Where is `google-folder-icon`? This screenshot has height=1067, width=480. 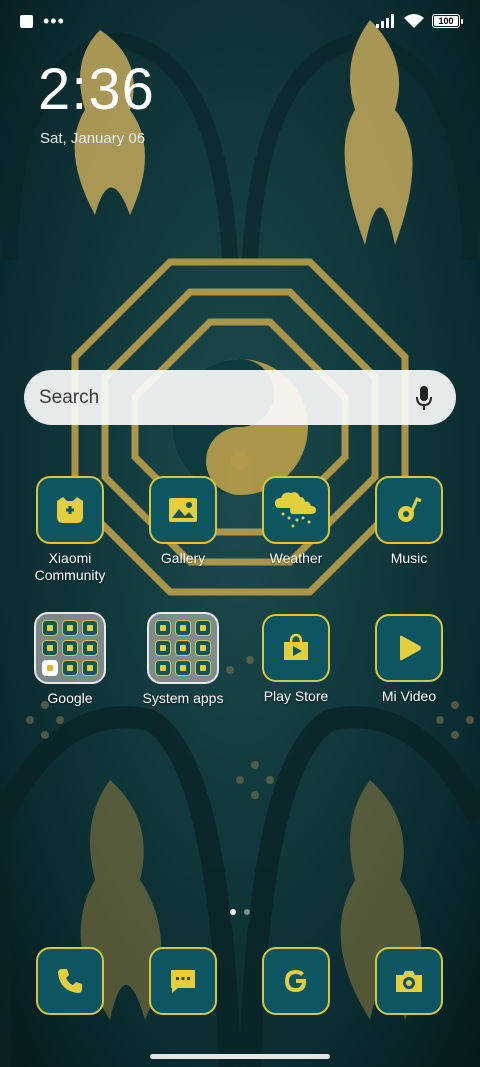 google-folder-icon is located at coordinates (70, 648).